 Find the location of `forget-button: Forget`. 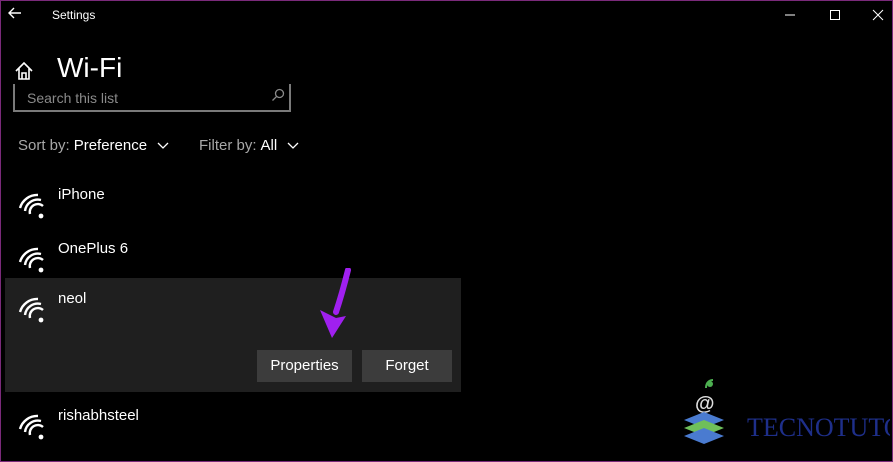

forget-button: Forget is located at coordinates (407, 366).